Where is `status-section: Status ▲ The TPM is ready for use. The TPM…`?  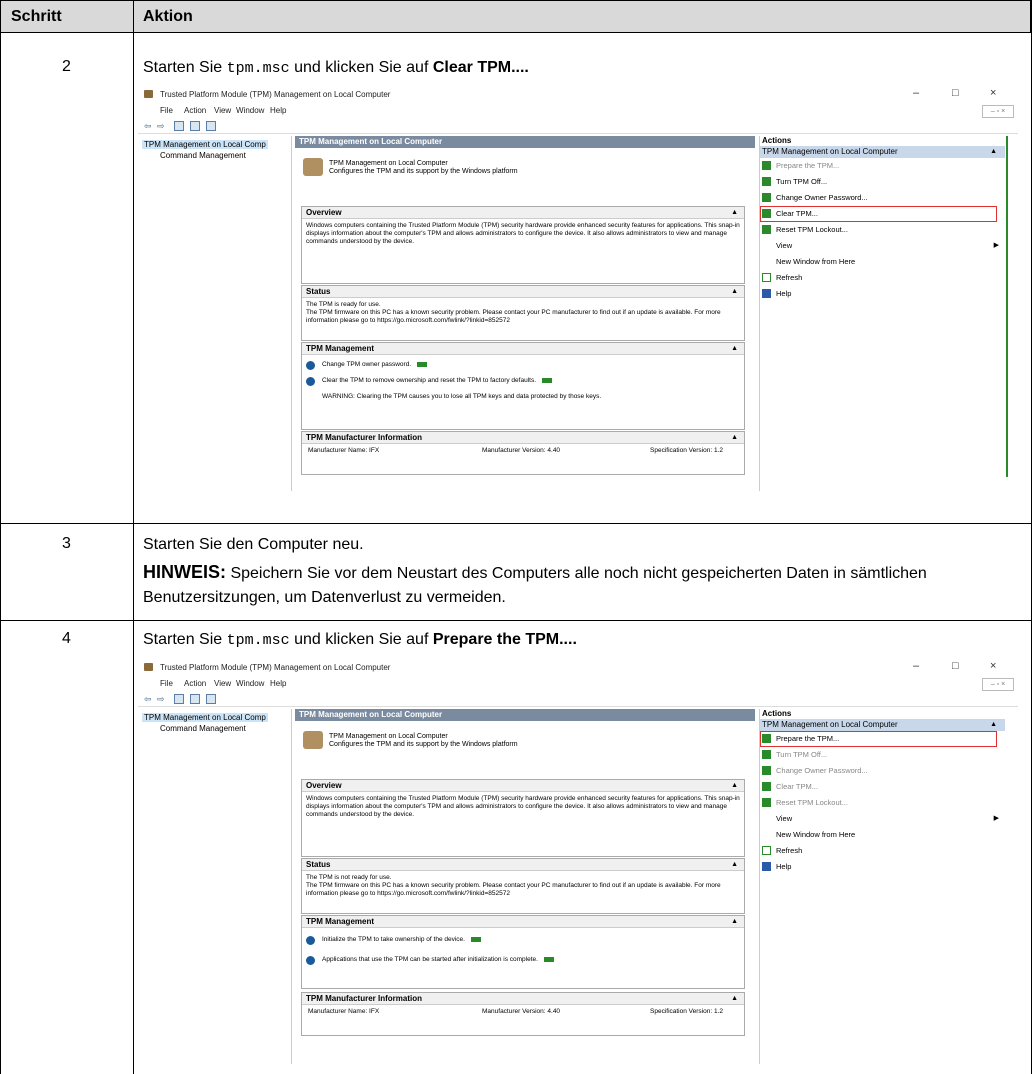 status-section: Status ▲ The TPM is ready for use. The TPM… is located at coordinates (523, 313).